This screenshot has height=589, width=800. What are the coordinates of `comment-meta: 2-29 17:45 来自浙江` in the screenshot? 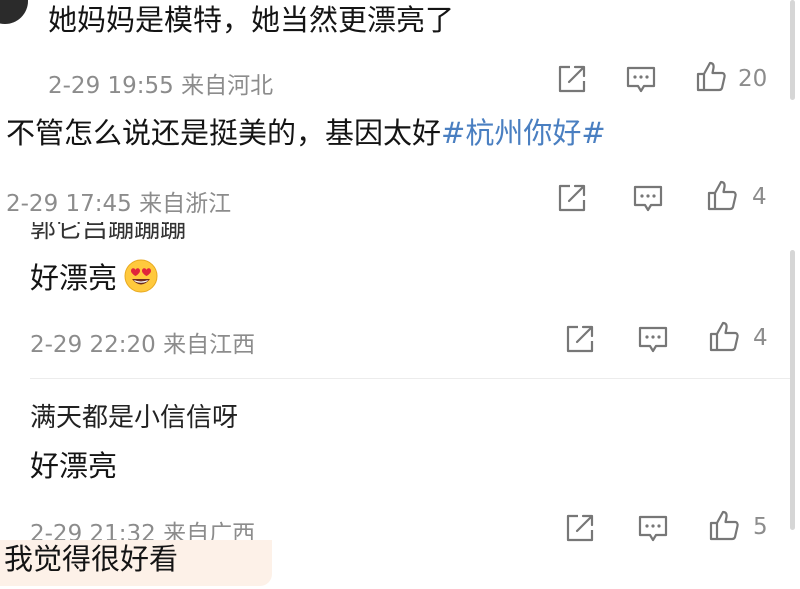 It's located at (118, 201).